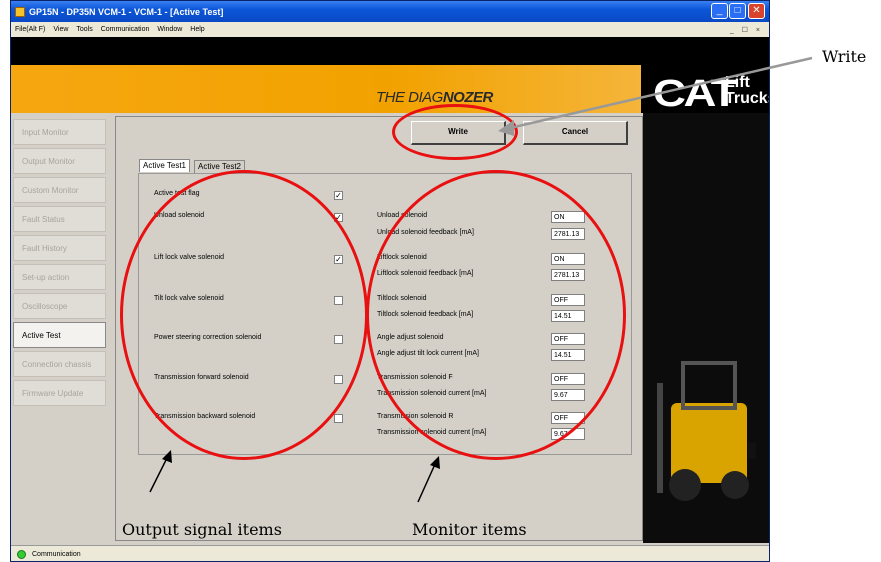  What do you see at coordinates (469, 529) in the screenshot?
I see `annotation-monitor-items: Monitor items` at bounding box center [469, 529].